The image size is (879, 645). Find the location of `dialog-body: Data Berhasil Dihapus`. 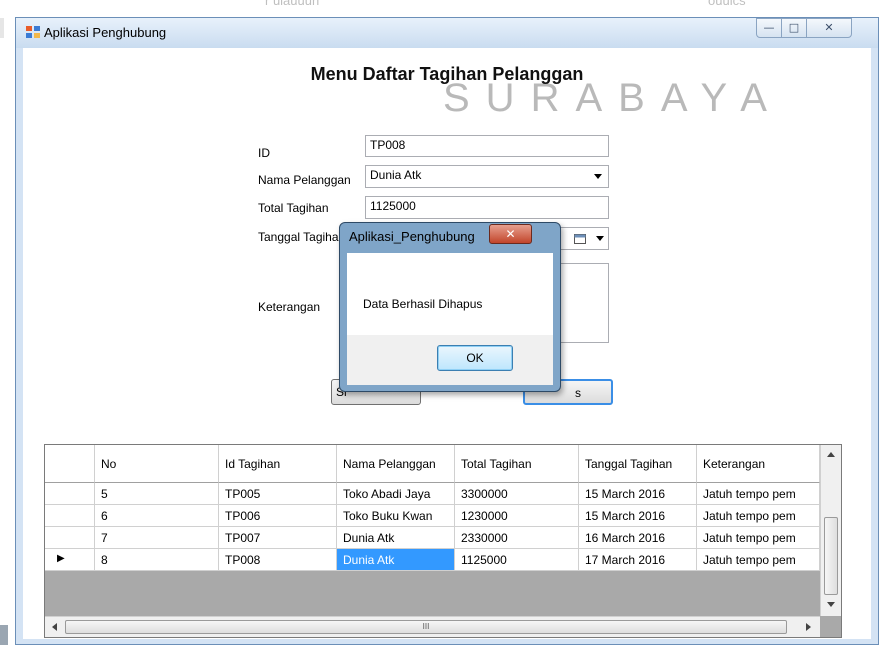

dialog-body: Data Berhasil Dihapus is located at coordinates (450, 294).